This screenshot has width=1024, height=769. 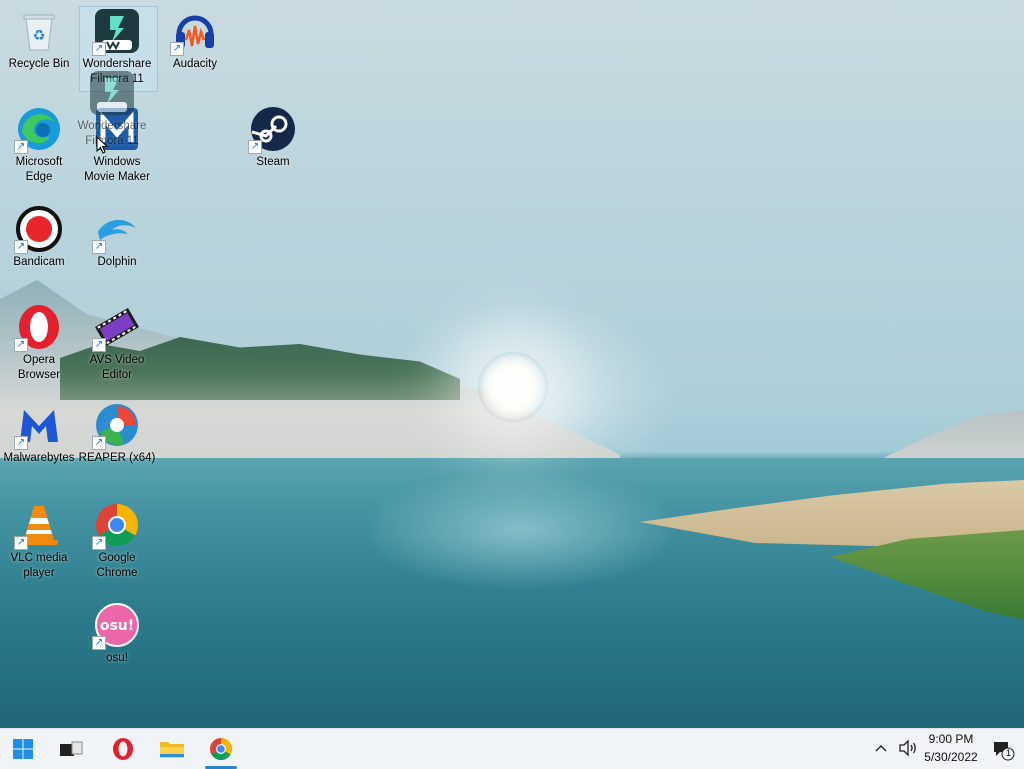 I want to click on desktop-icon-reaper: ↗ REAPER (x64), so click(x=117, y=434).